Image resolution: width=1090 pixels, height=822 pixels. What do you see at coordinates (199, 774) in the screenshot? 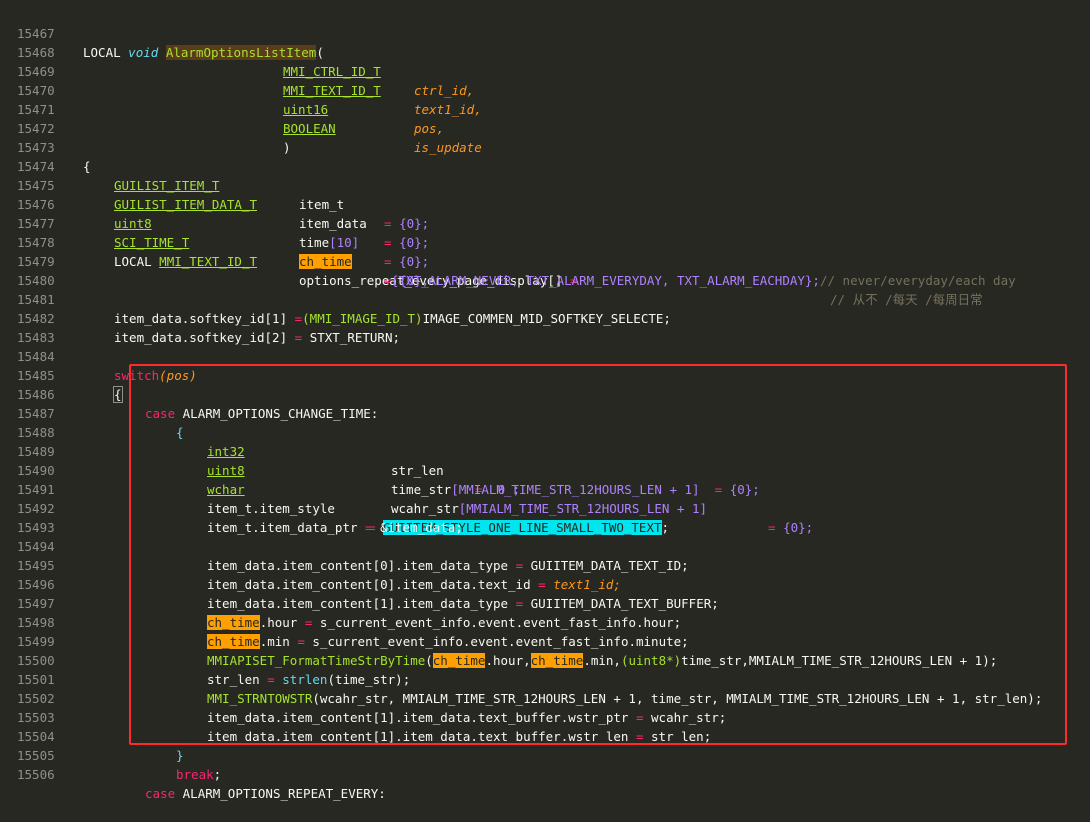
I see `line-content: break;` at bounding box center [199, 774].